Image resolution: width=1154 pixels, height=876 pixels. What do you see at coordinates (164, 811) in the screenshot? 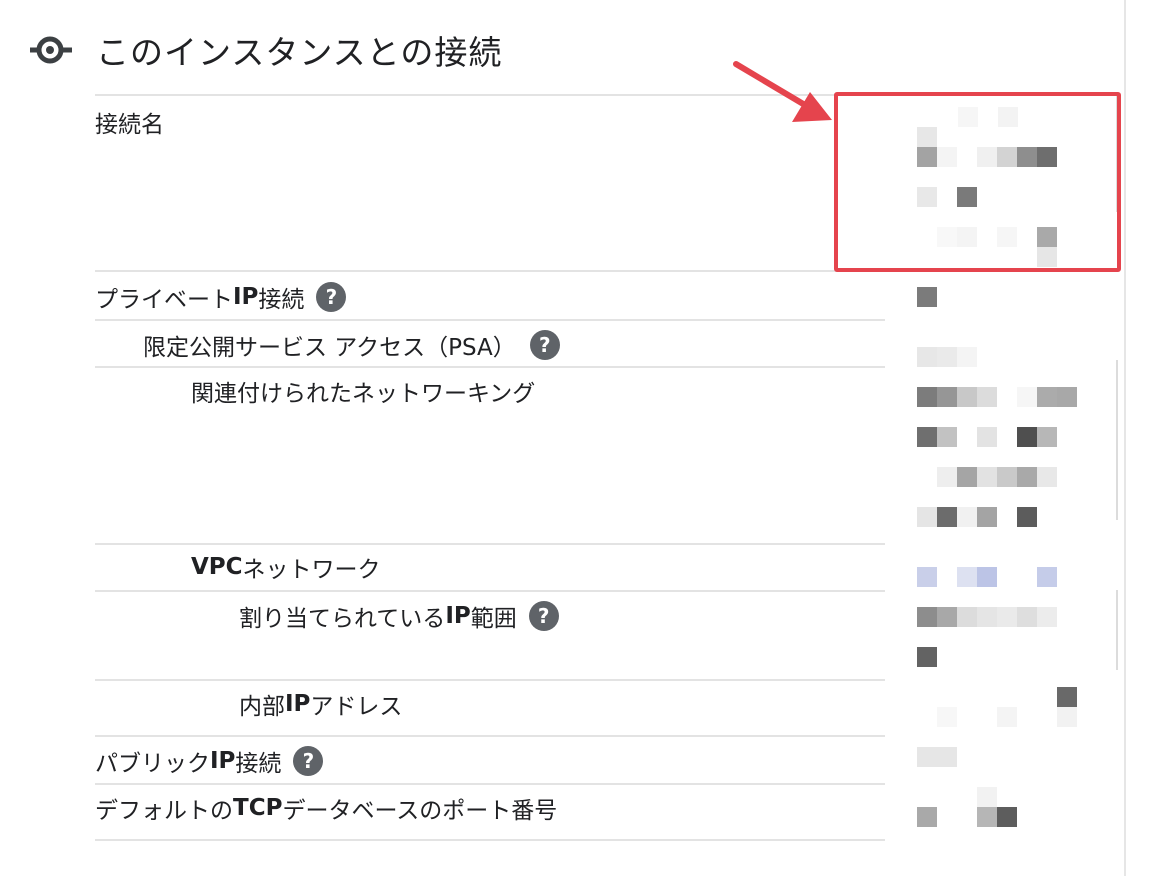
I see `default-tcp-port-prefix: デフォルトの` at bounding box center [164, 811].